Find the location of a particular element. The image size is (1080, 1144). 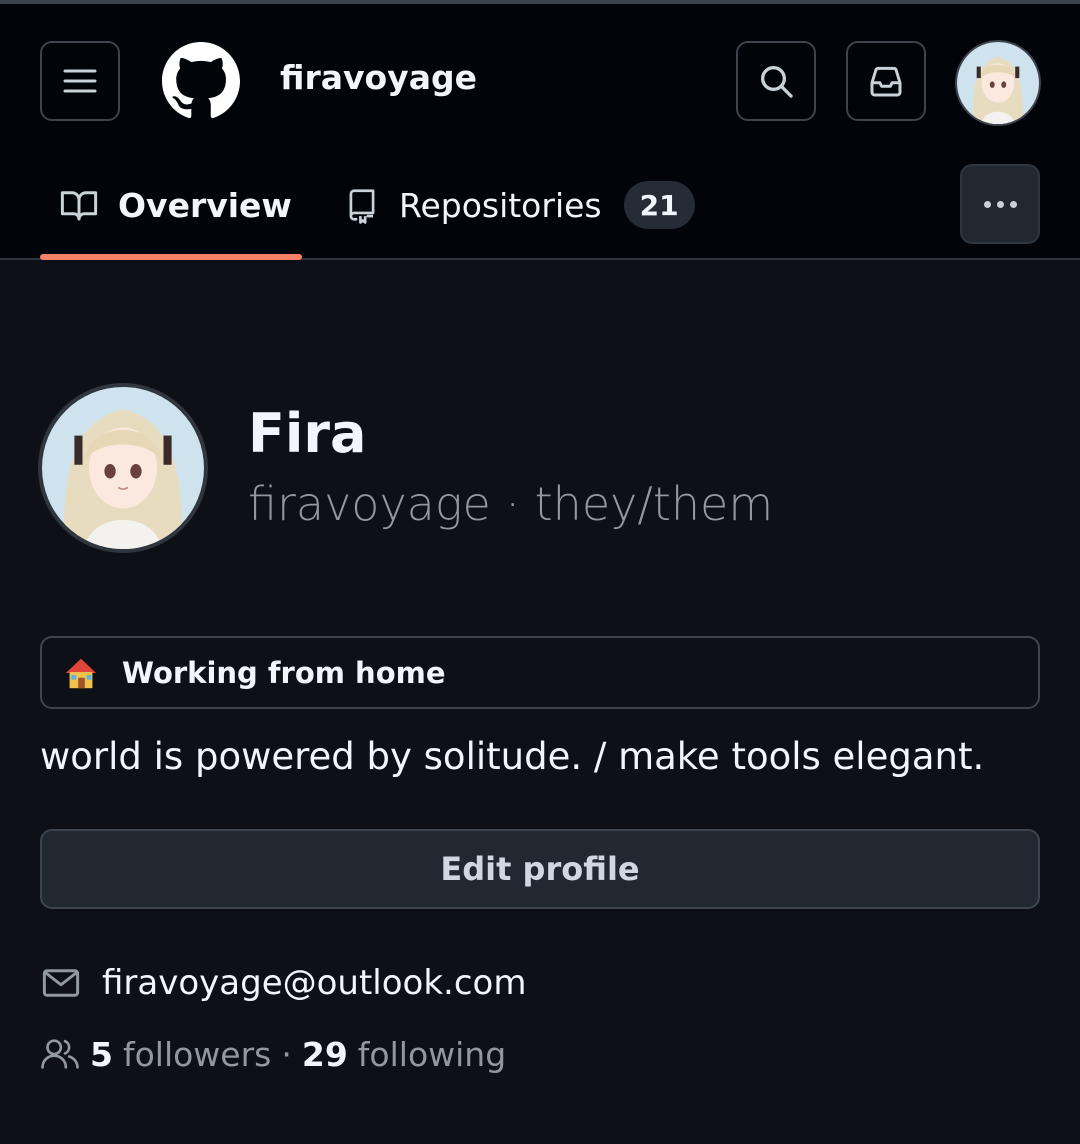

followers-label: followers is located at coordinates (197, 1054).